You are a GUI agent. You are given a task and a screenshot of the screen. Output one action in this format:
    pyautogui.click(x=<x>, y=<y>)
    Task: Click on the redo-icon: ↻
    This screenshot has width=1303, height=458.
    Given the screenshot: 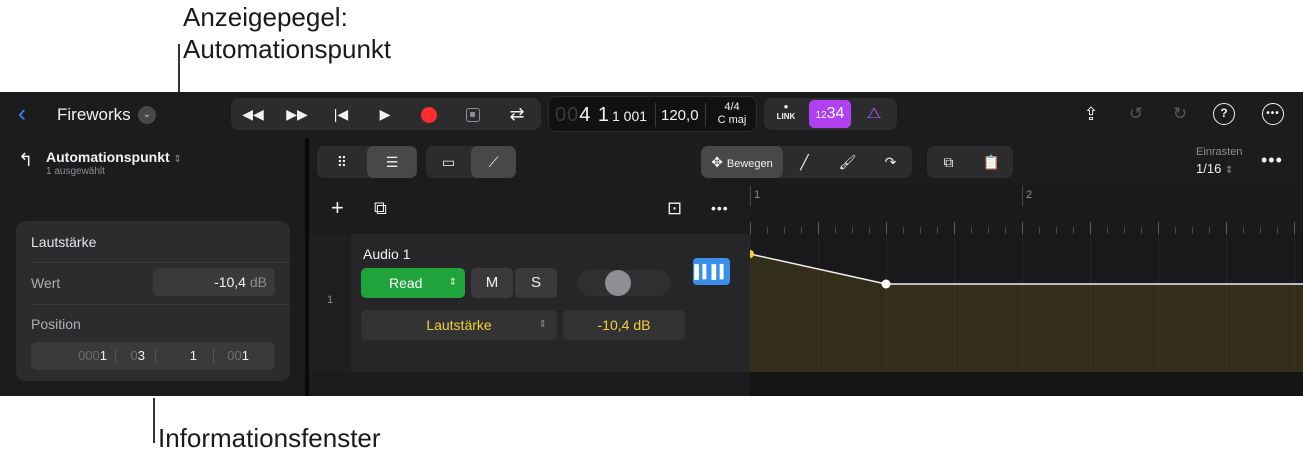 What is the action you would take?
    pyautogui.click(x=1180, y=114)
    